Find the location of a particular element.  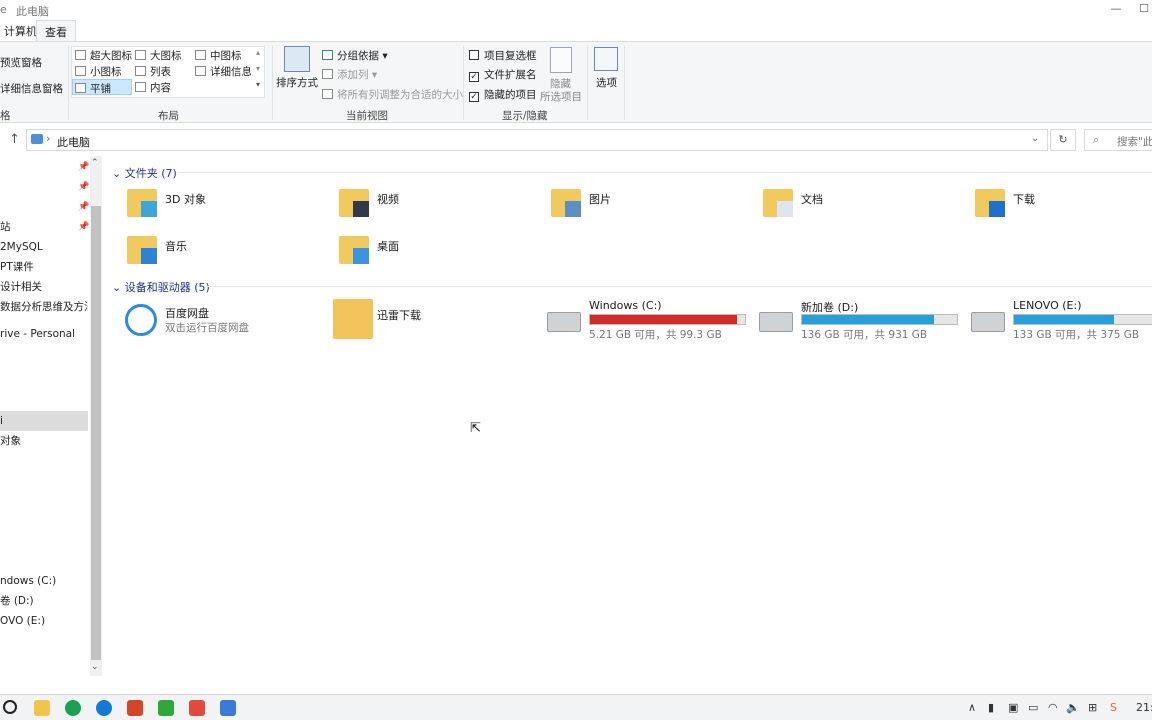

downloads-icon is located at coordinates (997, 209).